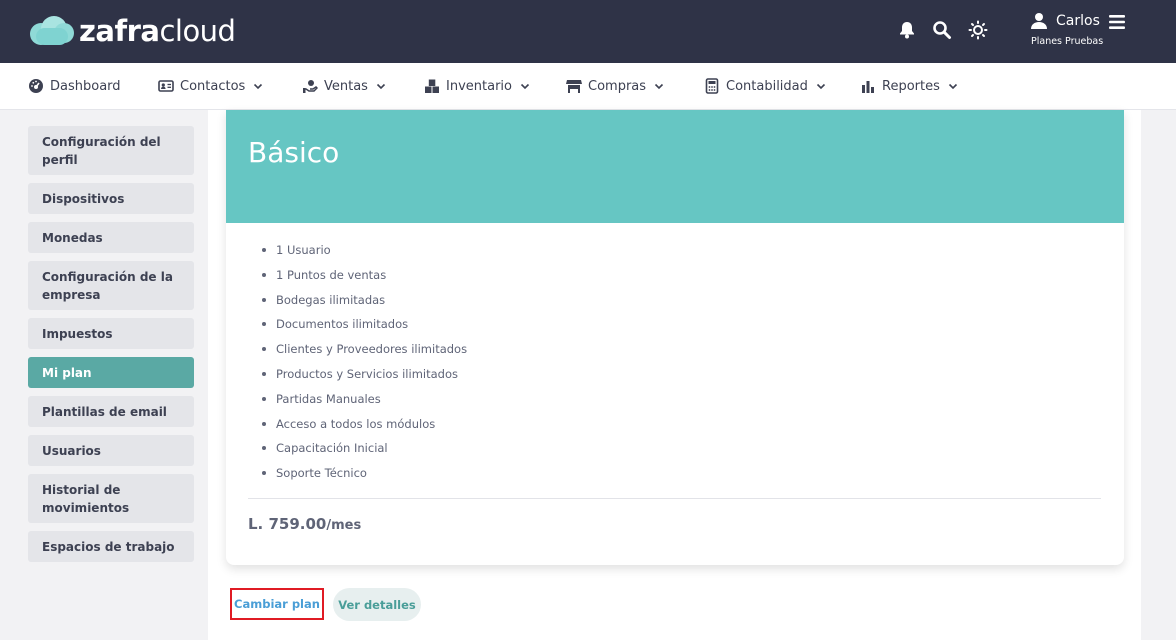 This screenshot has width=1176, height=640. I want to click on plan-card-header: Básico, so click(675, 166).